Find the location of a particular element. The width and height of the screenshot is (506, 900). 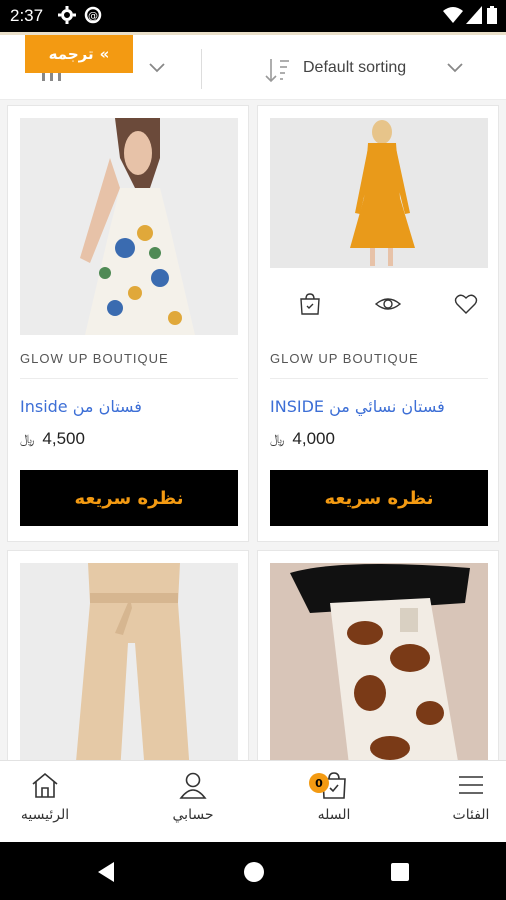

add-to-cart-icon is located at coordinates (310, 304).